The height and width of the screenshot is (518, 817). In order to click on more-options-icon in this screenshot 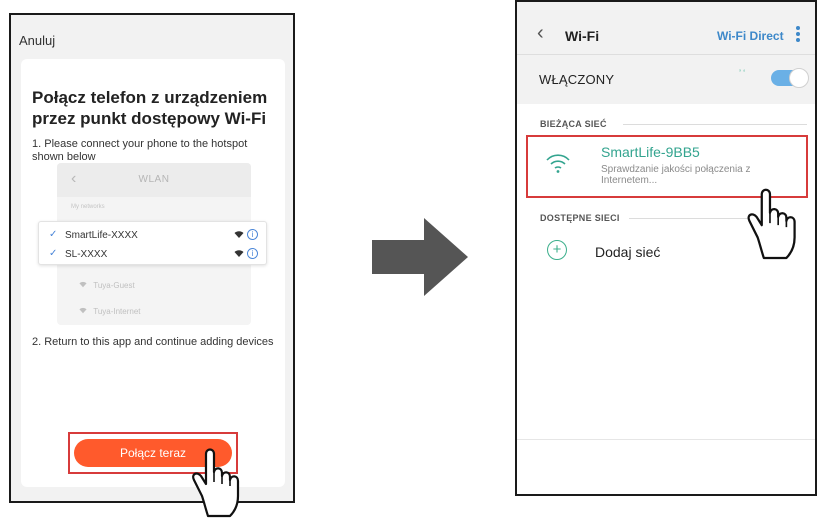, I will do `click(798, 34)`.